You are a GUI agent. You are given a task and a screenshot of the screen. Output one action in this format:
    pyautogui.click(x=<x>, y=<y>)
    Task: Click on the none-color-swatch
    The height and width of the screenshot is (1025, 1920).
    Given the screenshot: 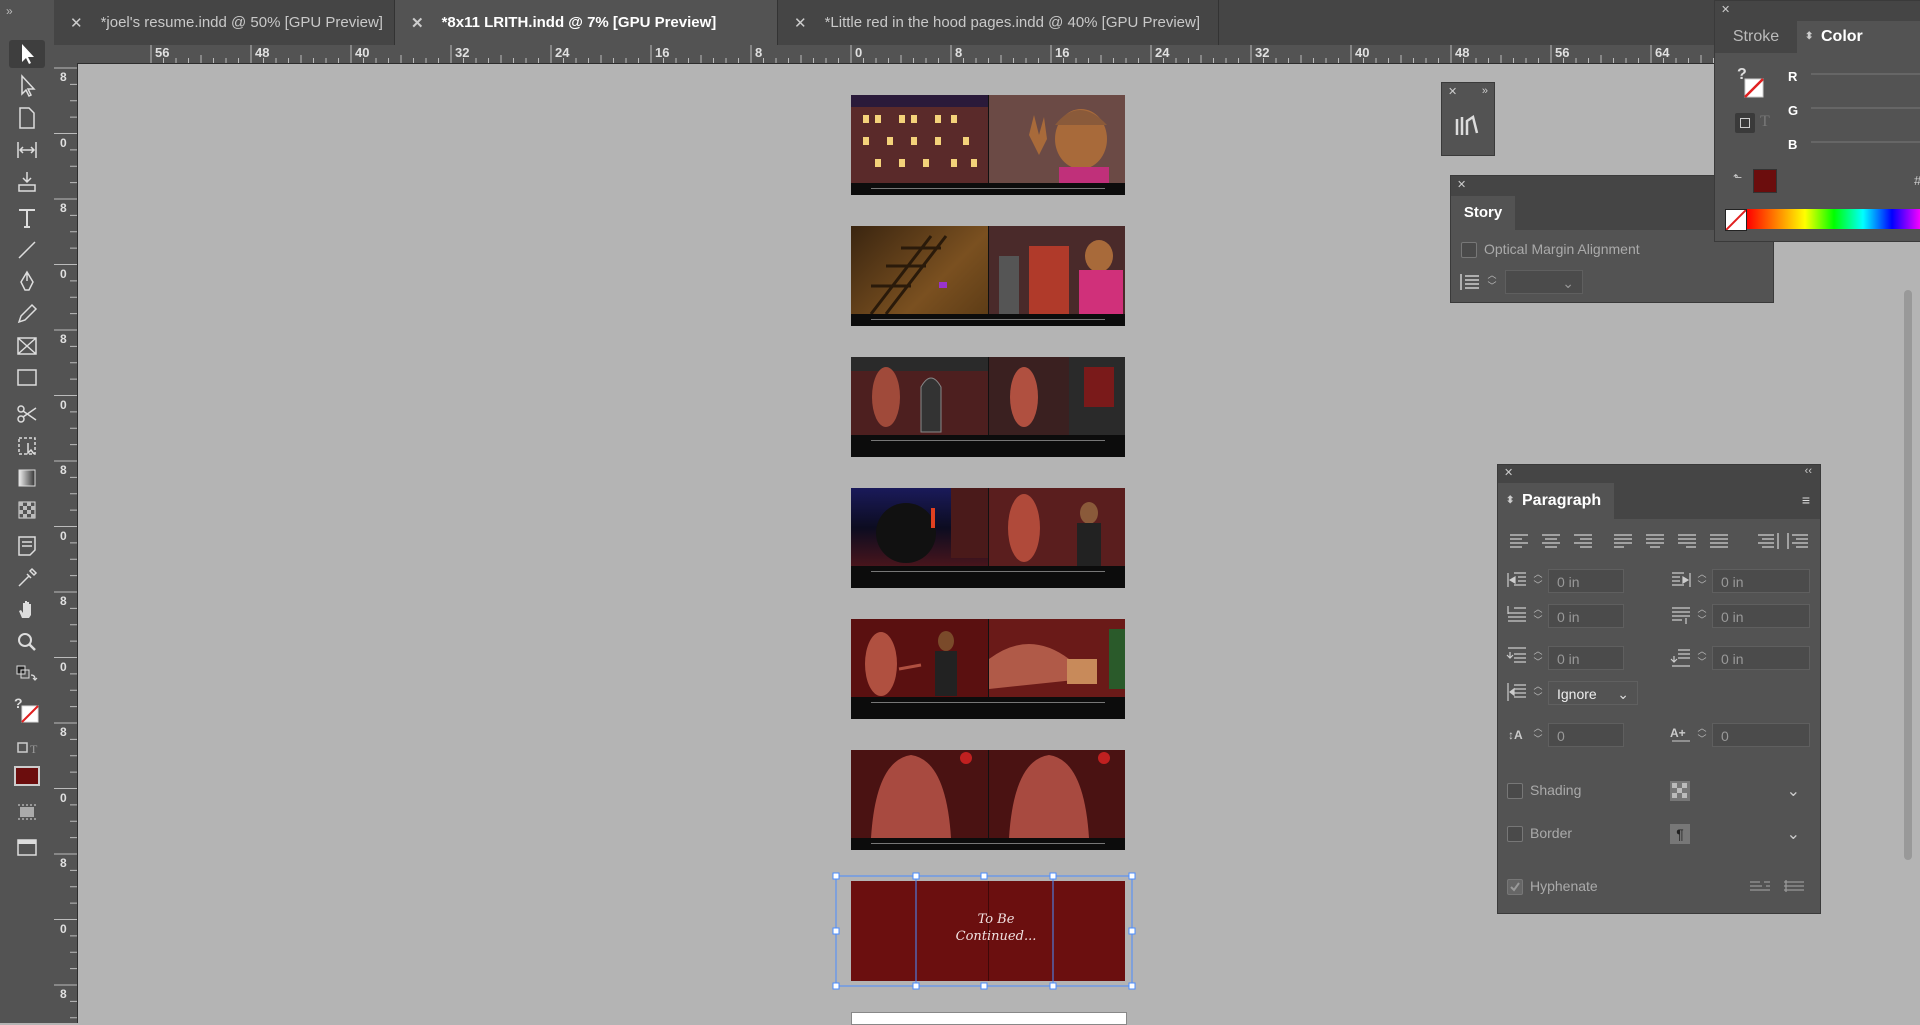 What is the action you would take?
    pyautogui.click(x=1736, y=220)
    